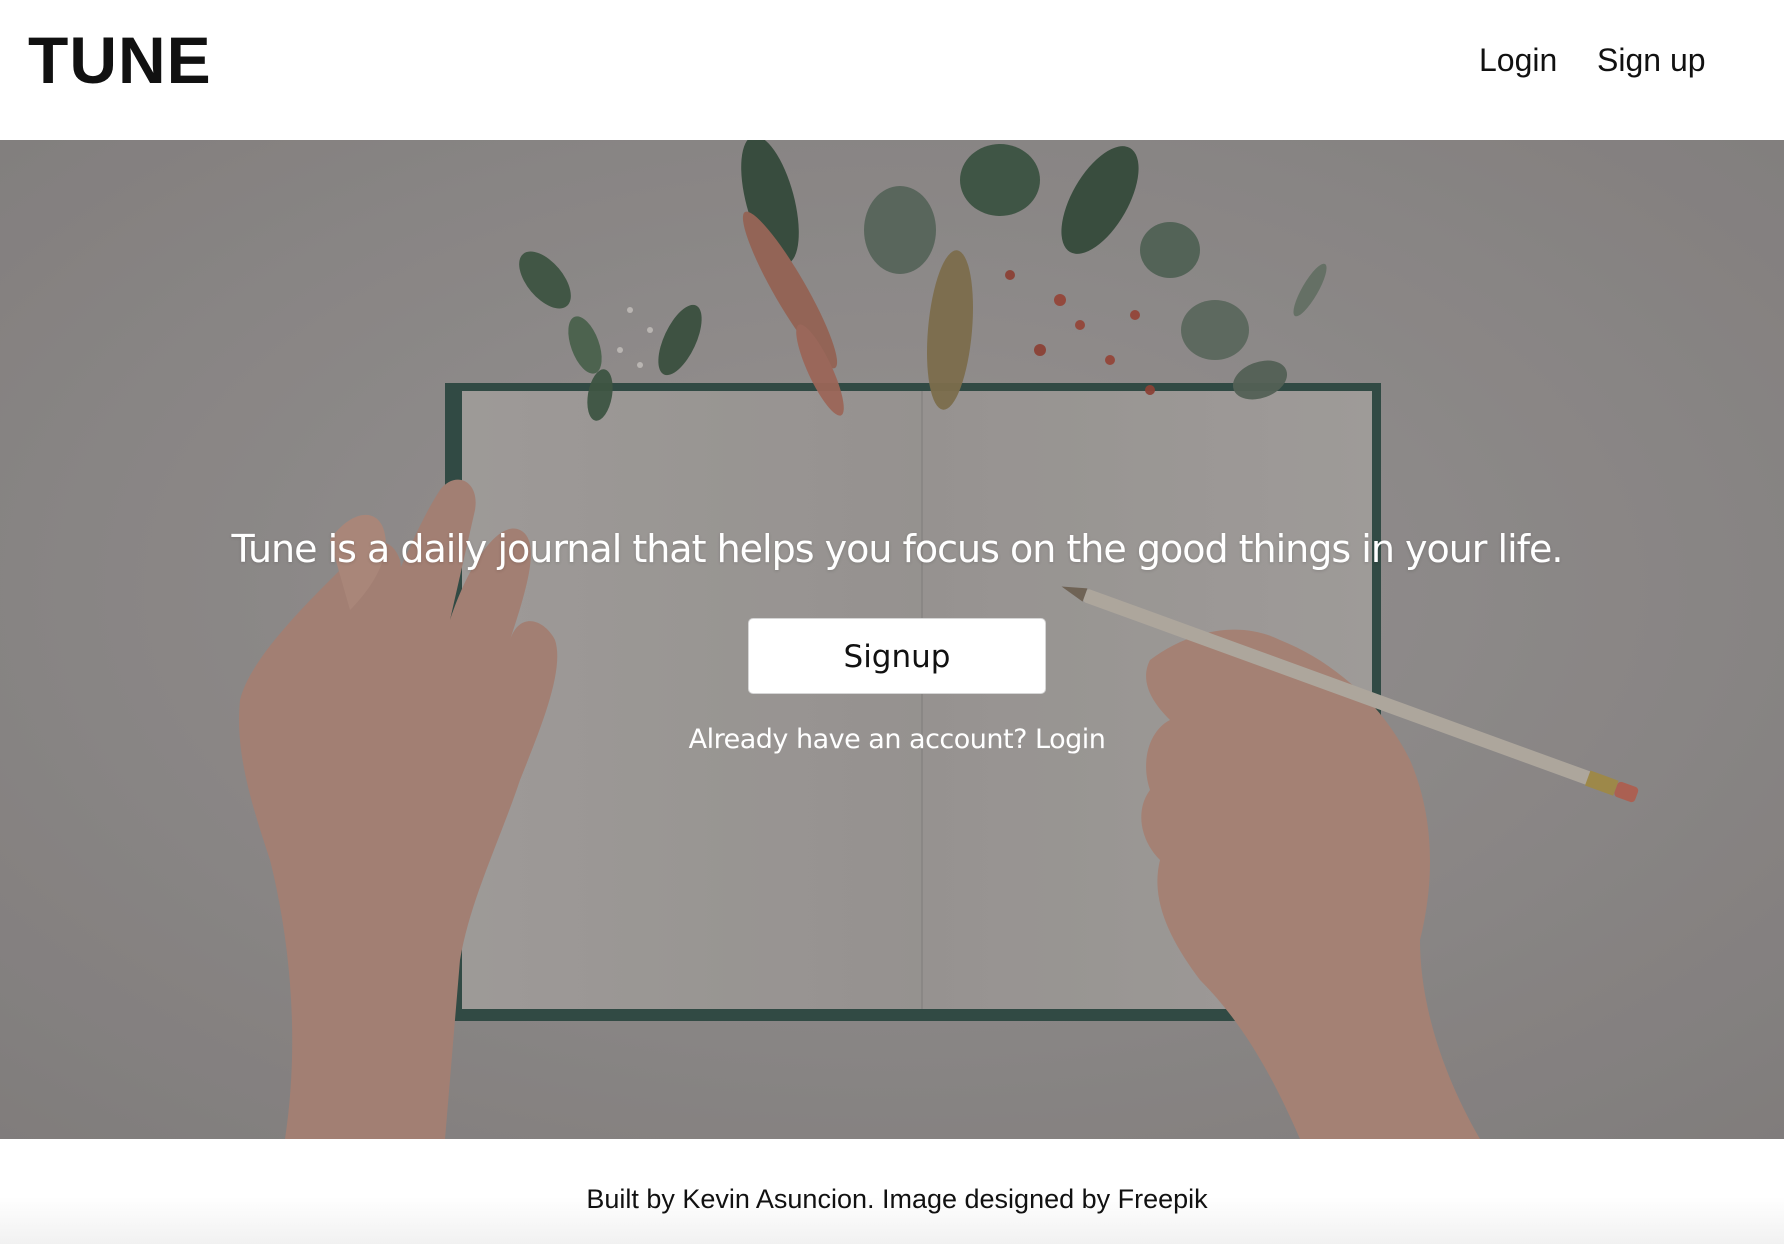 The image size is (1784, 1244). What do you see at coordinates (1518, 60) in the screenshot?
I see `nav-login-link: Login` at bounding box center [1518, 60].